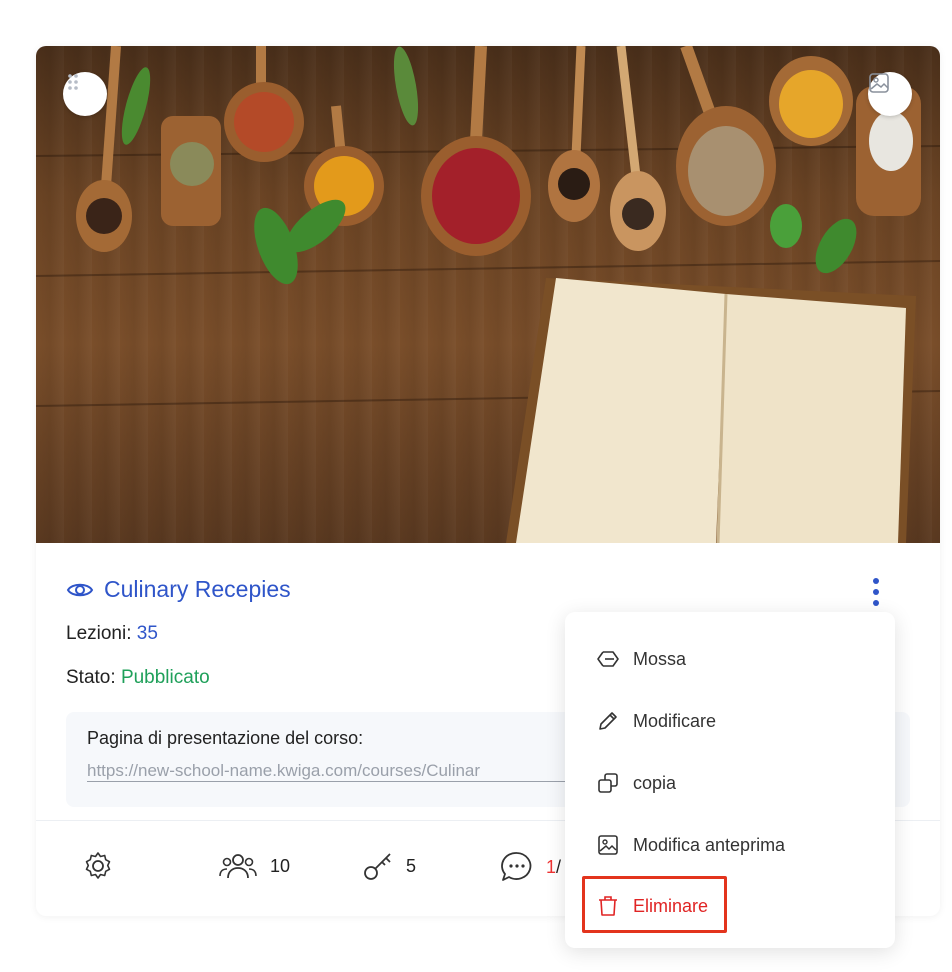 The width and height of the screenshot is (952, 972). What do you see at coordinates (608, 659) in the screenshot?
I see `move-icon` at bounding box center [608, 659].